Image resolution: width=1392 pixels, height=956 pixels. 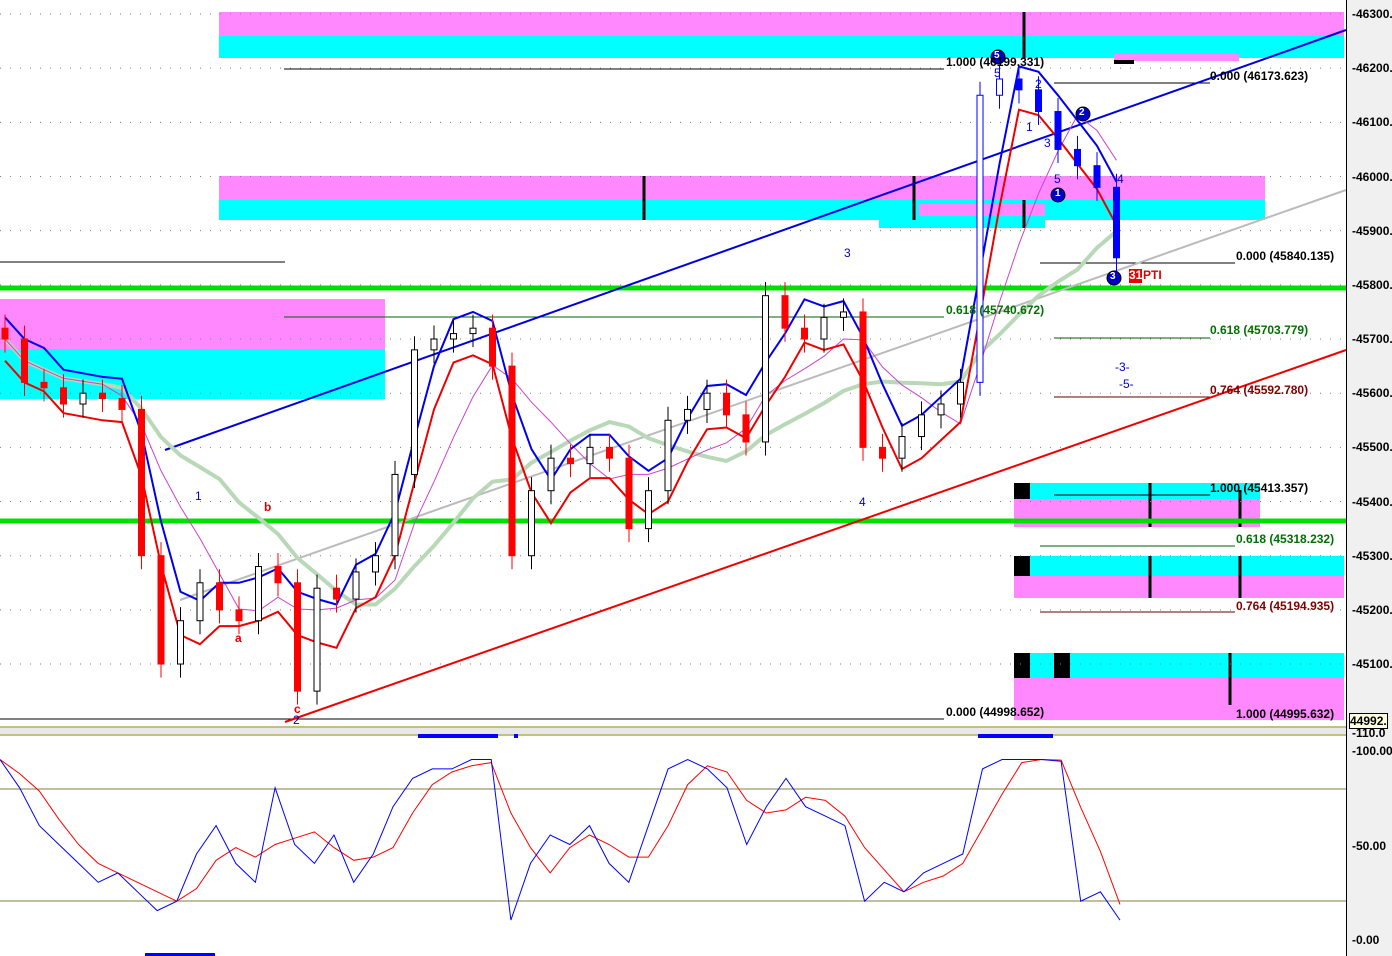 What do you see at coordinates (1120, 179) in the screenshot?
I see `wave-label: 4` at bounding box center [1120, 179].